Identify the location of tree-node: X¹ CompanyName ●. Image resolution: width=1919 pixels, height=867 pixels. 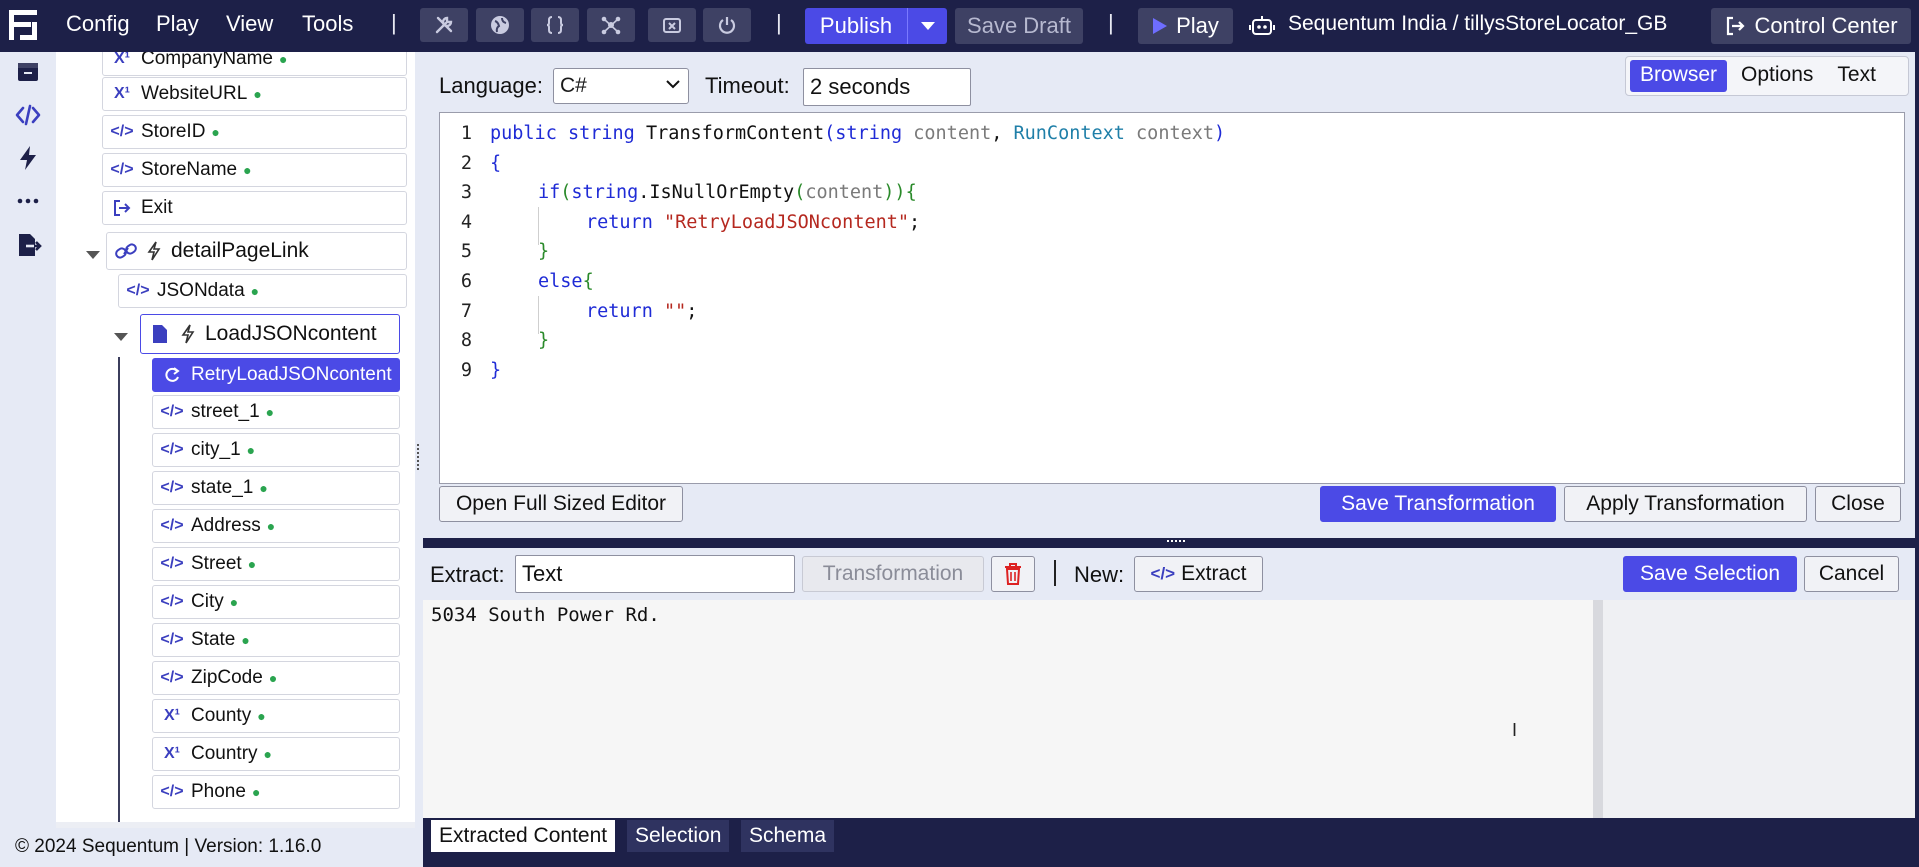
(254, 64).